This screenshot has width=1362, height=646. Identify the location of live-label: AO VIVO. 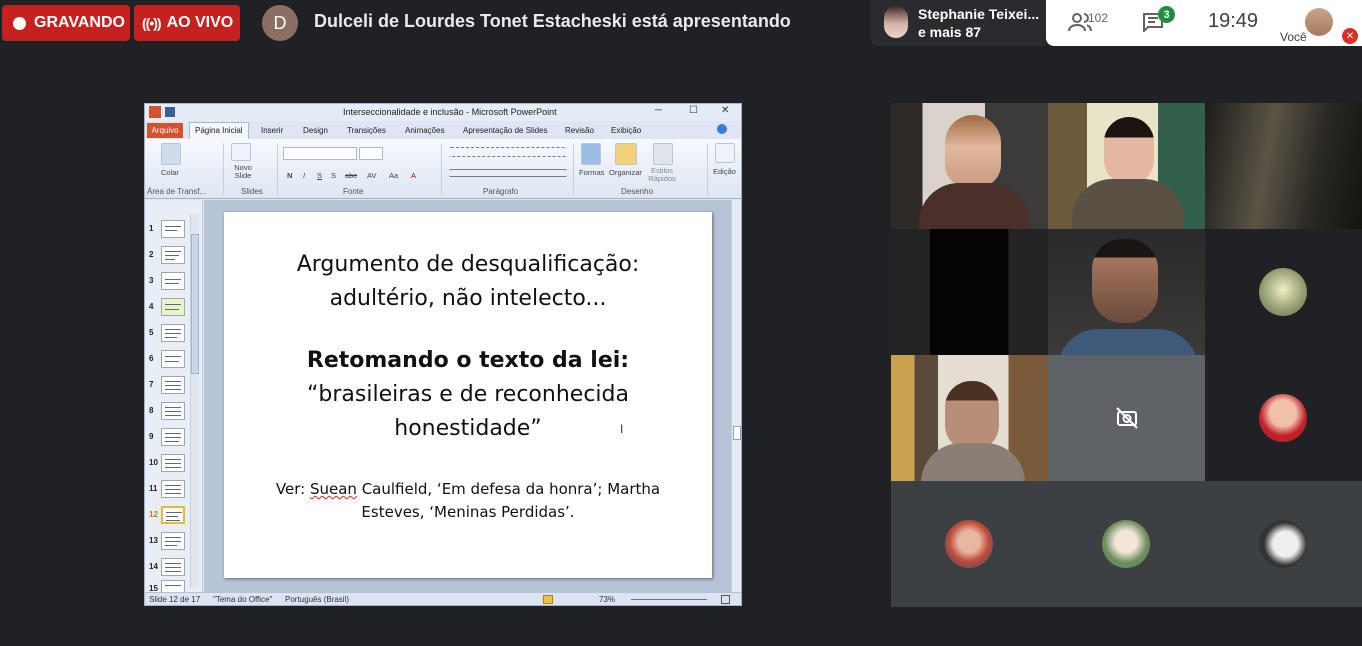
(200, 22).